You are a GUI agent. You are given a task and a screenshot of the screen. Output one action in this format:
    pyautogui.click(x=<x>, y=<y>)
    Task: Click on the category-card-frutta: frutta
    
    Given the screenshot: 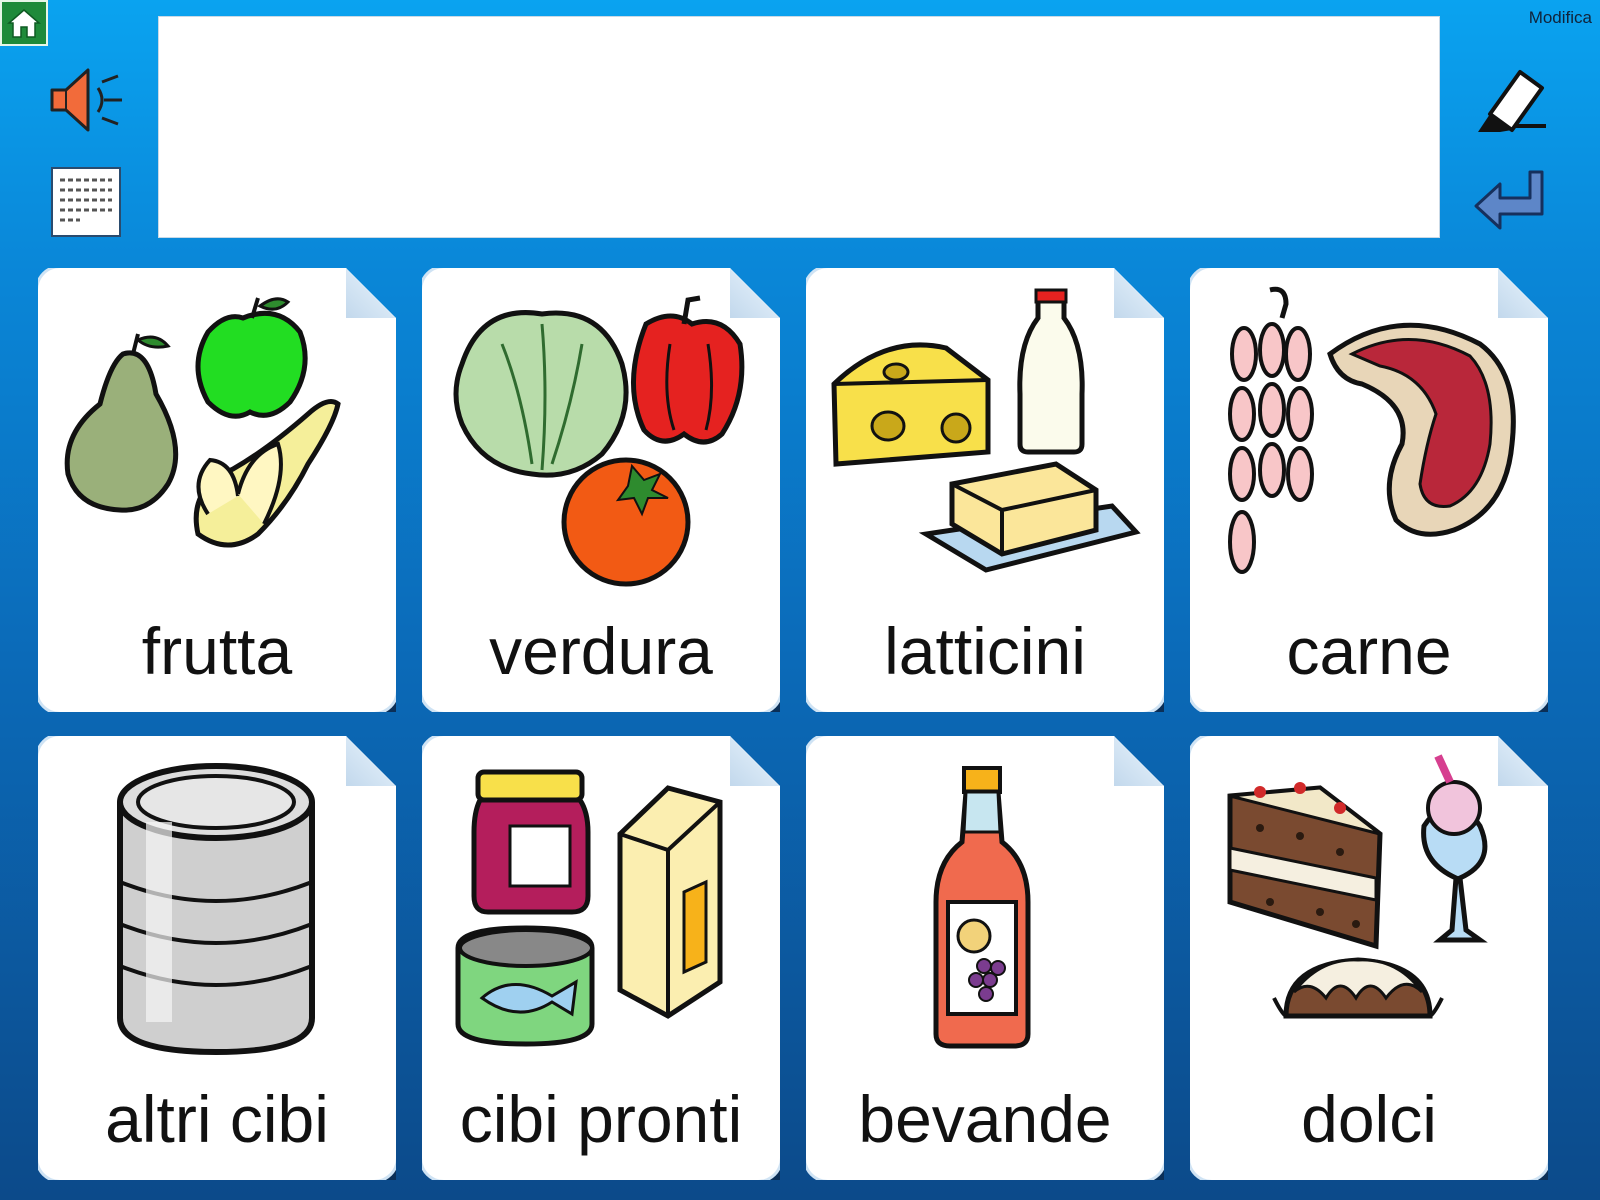 What is the action you would take?
    pyautogui.click(x=217, y=490)
    